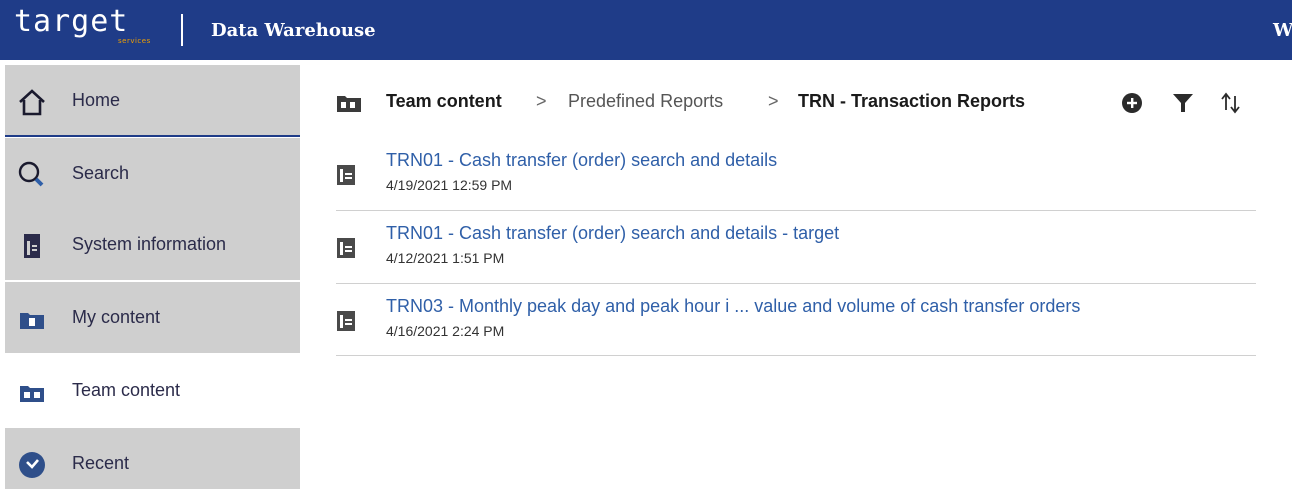 Image resolution: width=1292 pixels, height=489 pixels. I want to click on folder-user-icon, so click(32, 319).